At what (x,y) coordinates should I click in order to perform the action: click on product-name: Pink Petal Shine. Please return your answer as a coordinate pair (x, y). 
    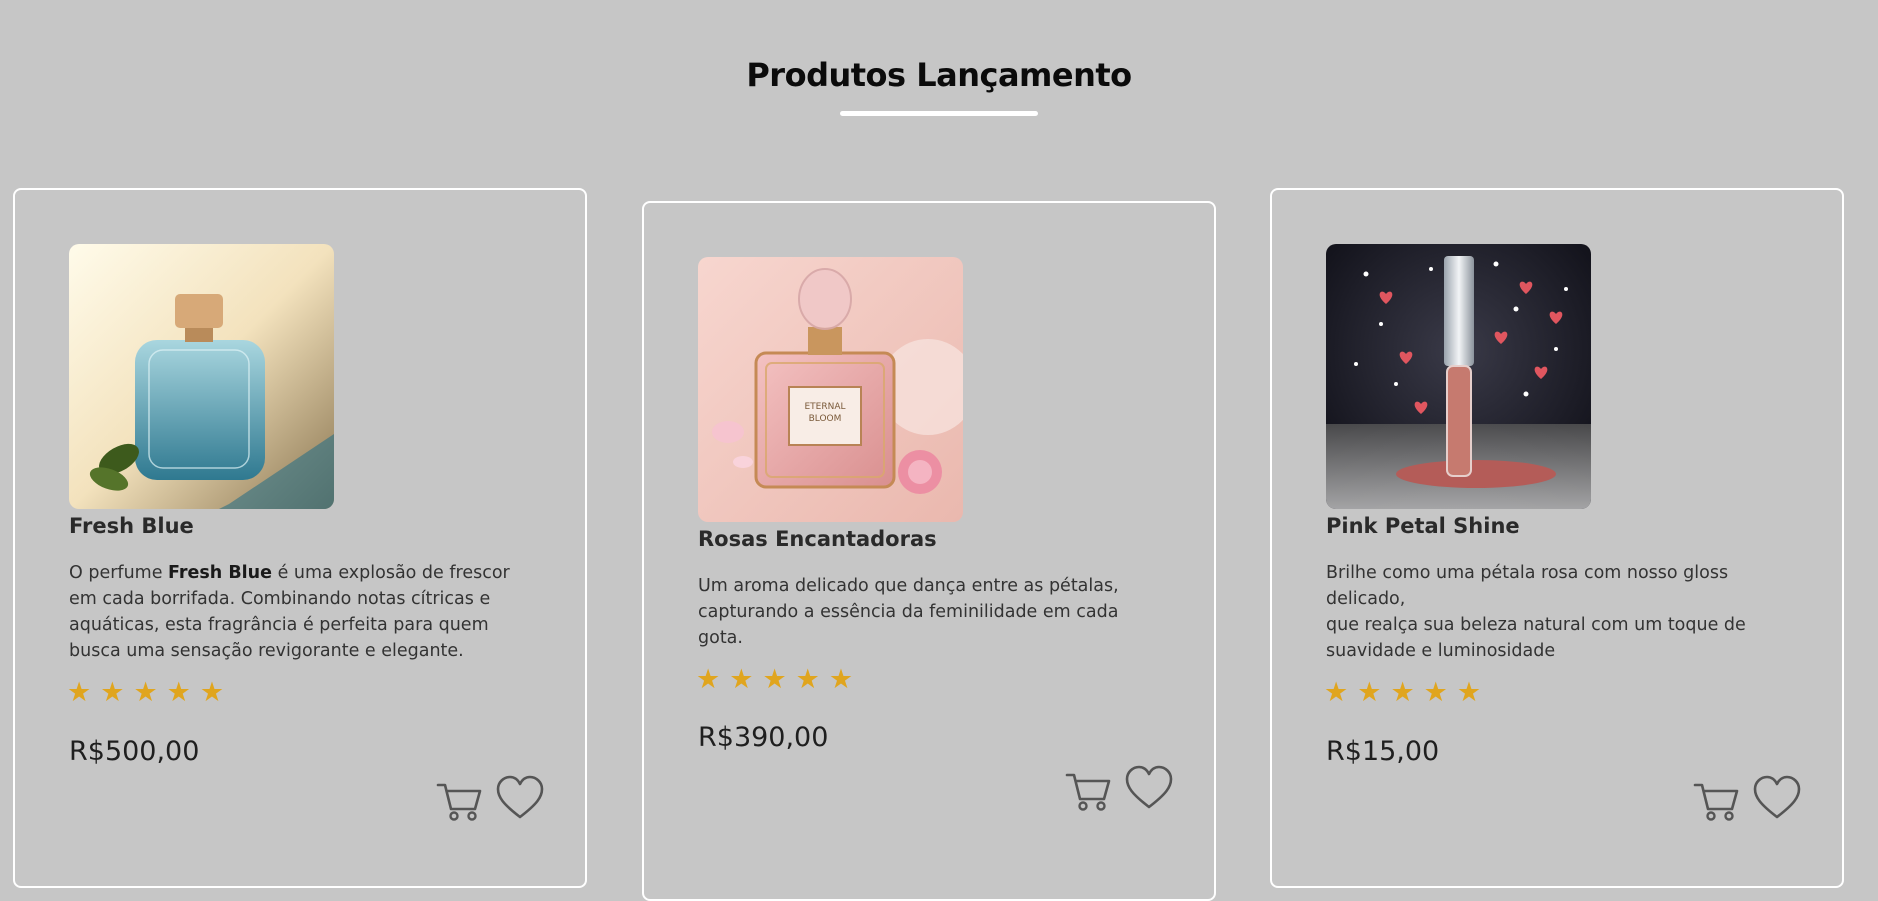
    Looking at the image, I should click on (1423, 526).